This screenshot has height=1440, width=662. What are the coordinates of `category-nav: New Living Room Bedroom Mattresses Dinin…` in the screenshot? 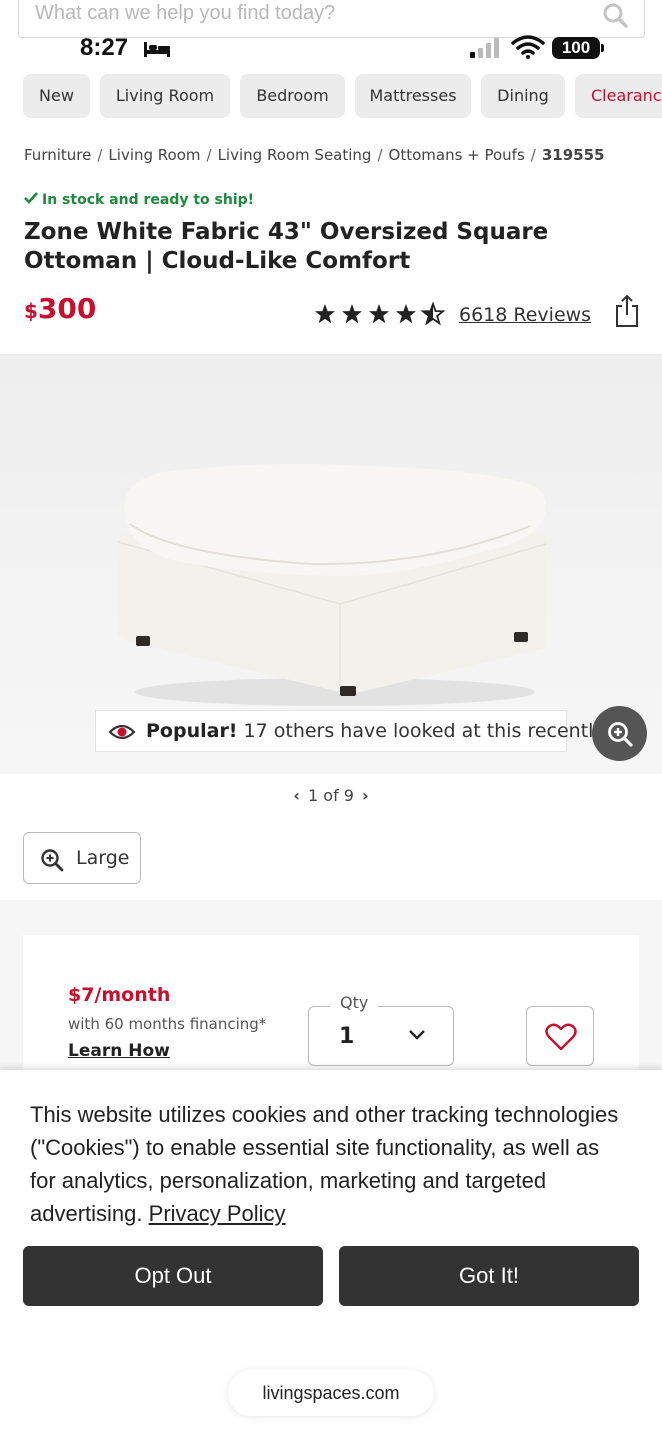 It's located at (331, 97).